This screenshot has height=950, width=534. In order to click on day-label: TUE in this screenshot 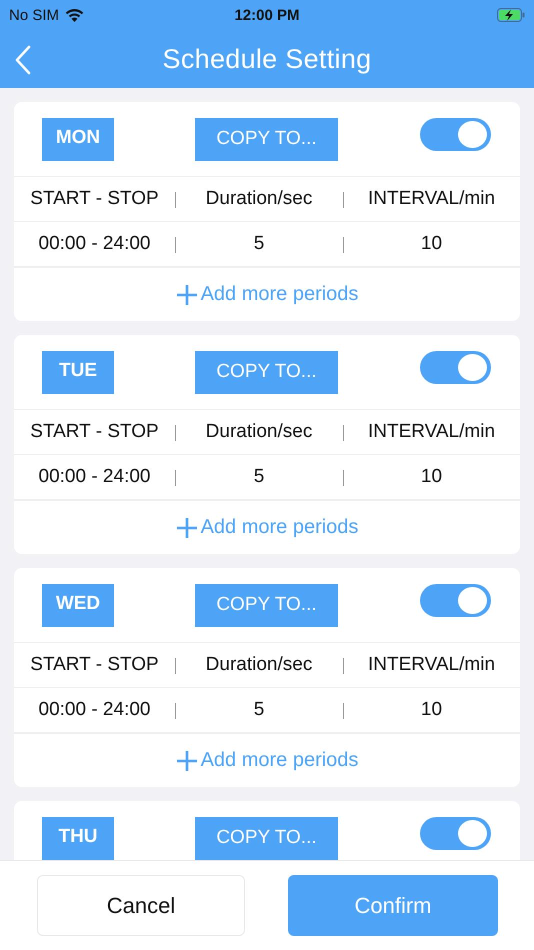, I will do `click(78, 372)`.